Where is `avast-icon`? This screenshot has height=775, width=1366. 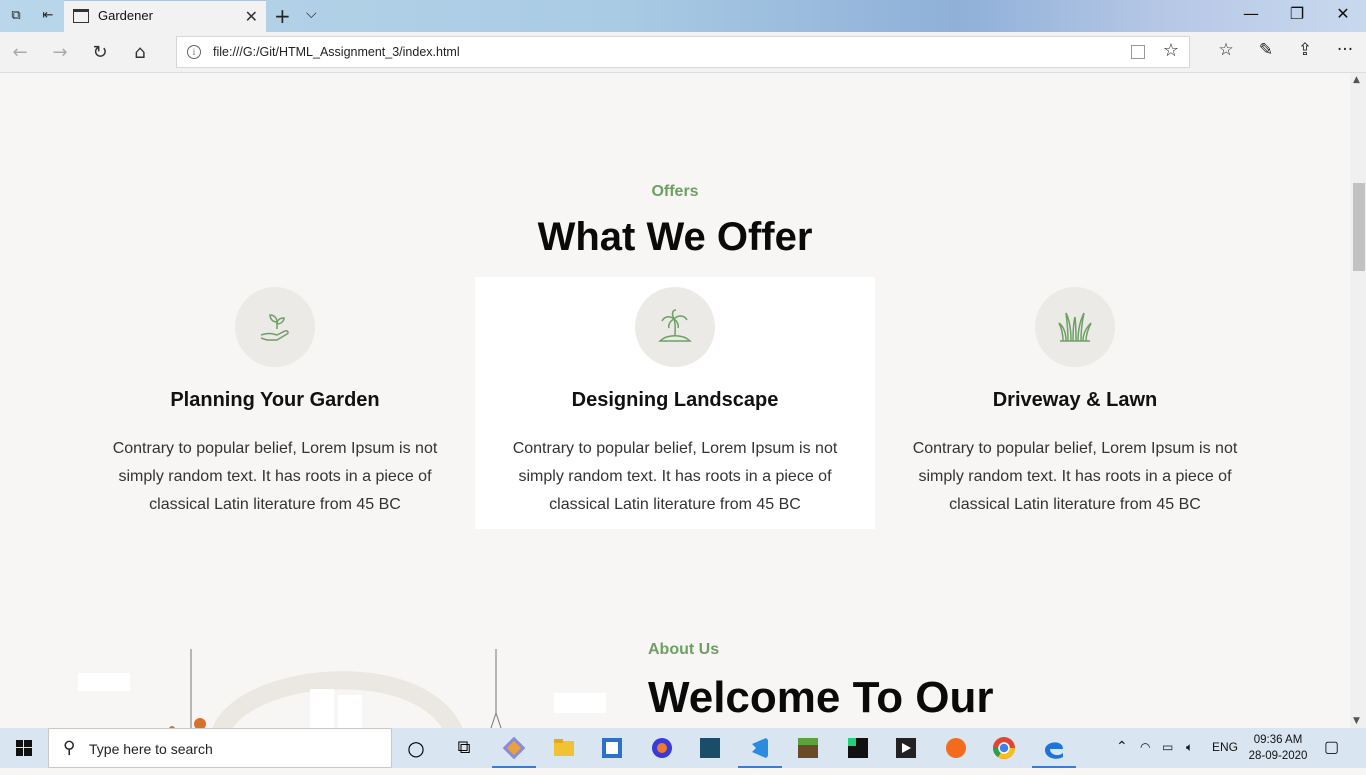 avast-icon is located at coordinates (956, 748).